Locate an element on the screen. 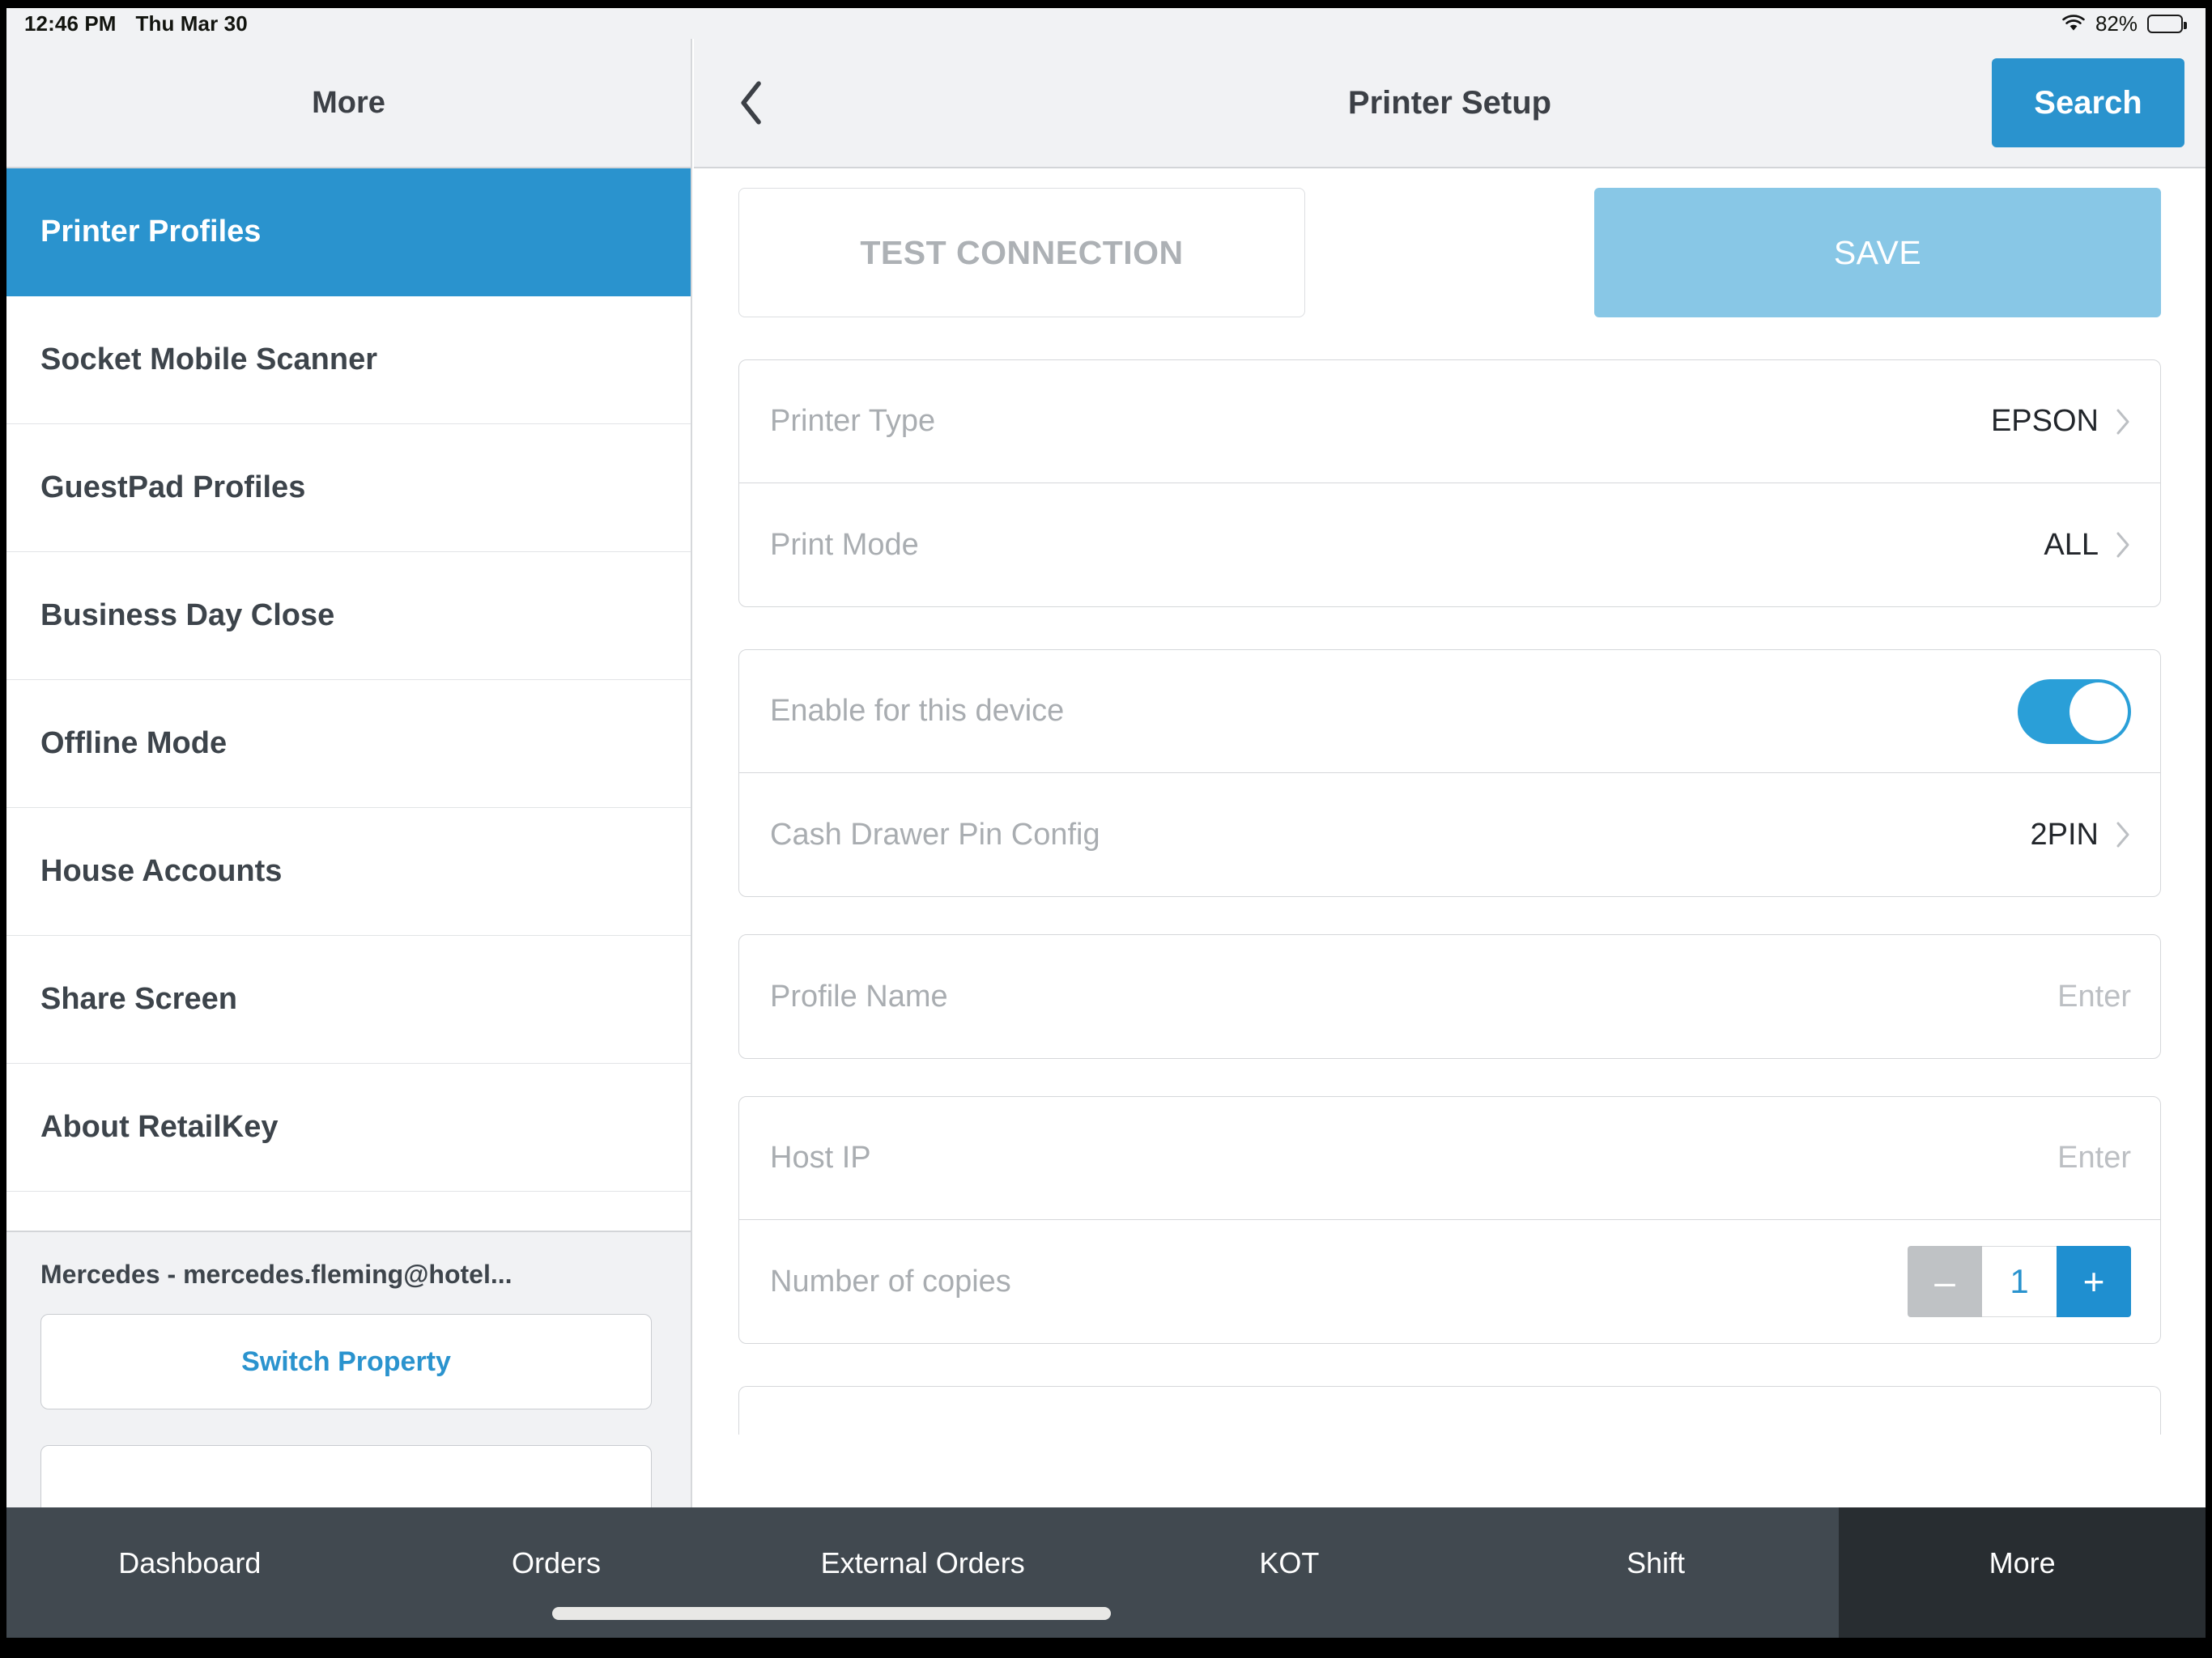 Image resolution: width=2212 pixels, height=1658 pixels. test-connection-label: TEST CONNECTION is located at coordinates (1022, 252).